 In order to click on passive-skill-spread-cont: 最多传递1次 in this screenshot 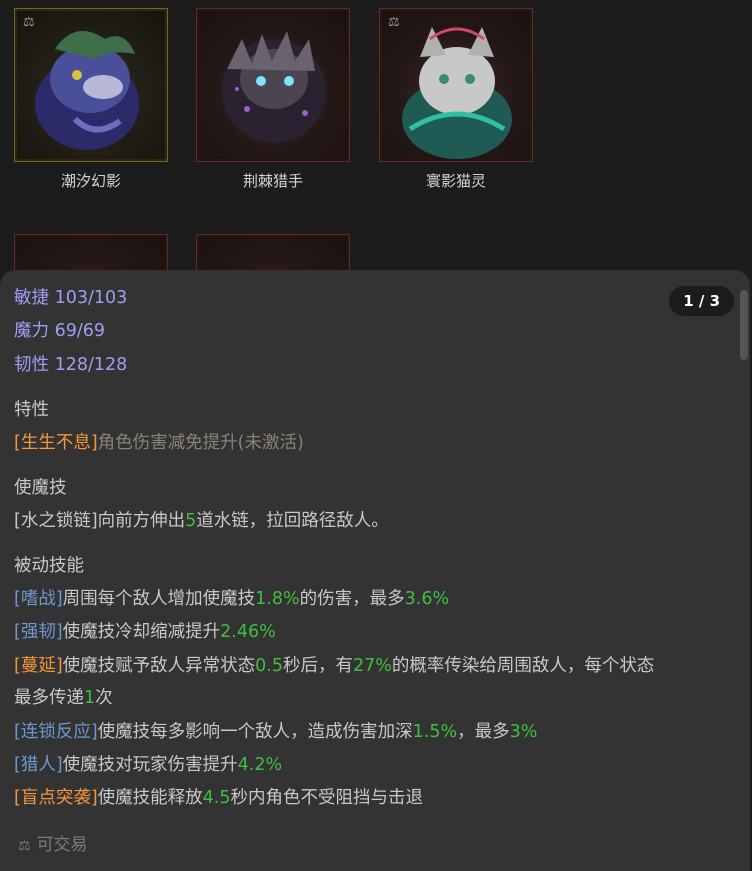, I will do `click(63, 698)`.